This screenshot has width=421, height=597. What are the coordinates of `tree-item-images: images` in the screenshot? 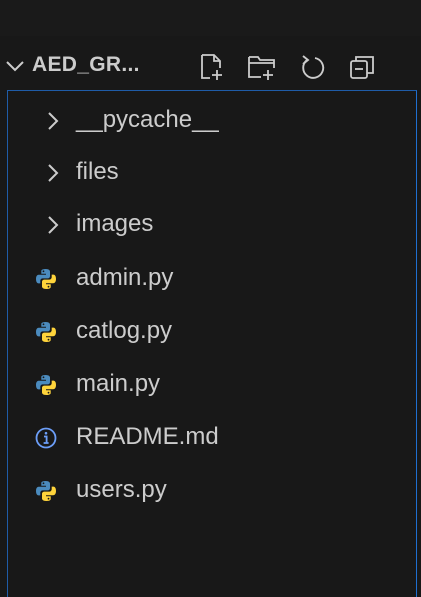 It's located at (211, 225).